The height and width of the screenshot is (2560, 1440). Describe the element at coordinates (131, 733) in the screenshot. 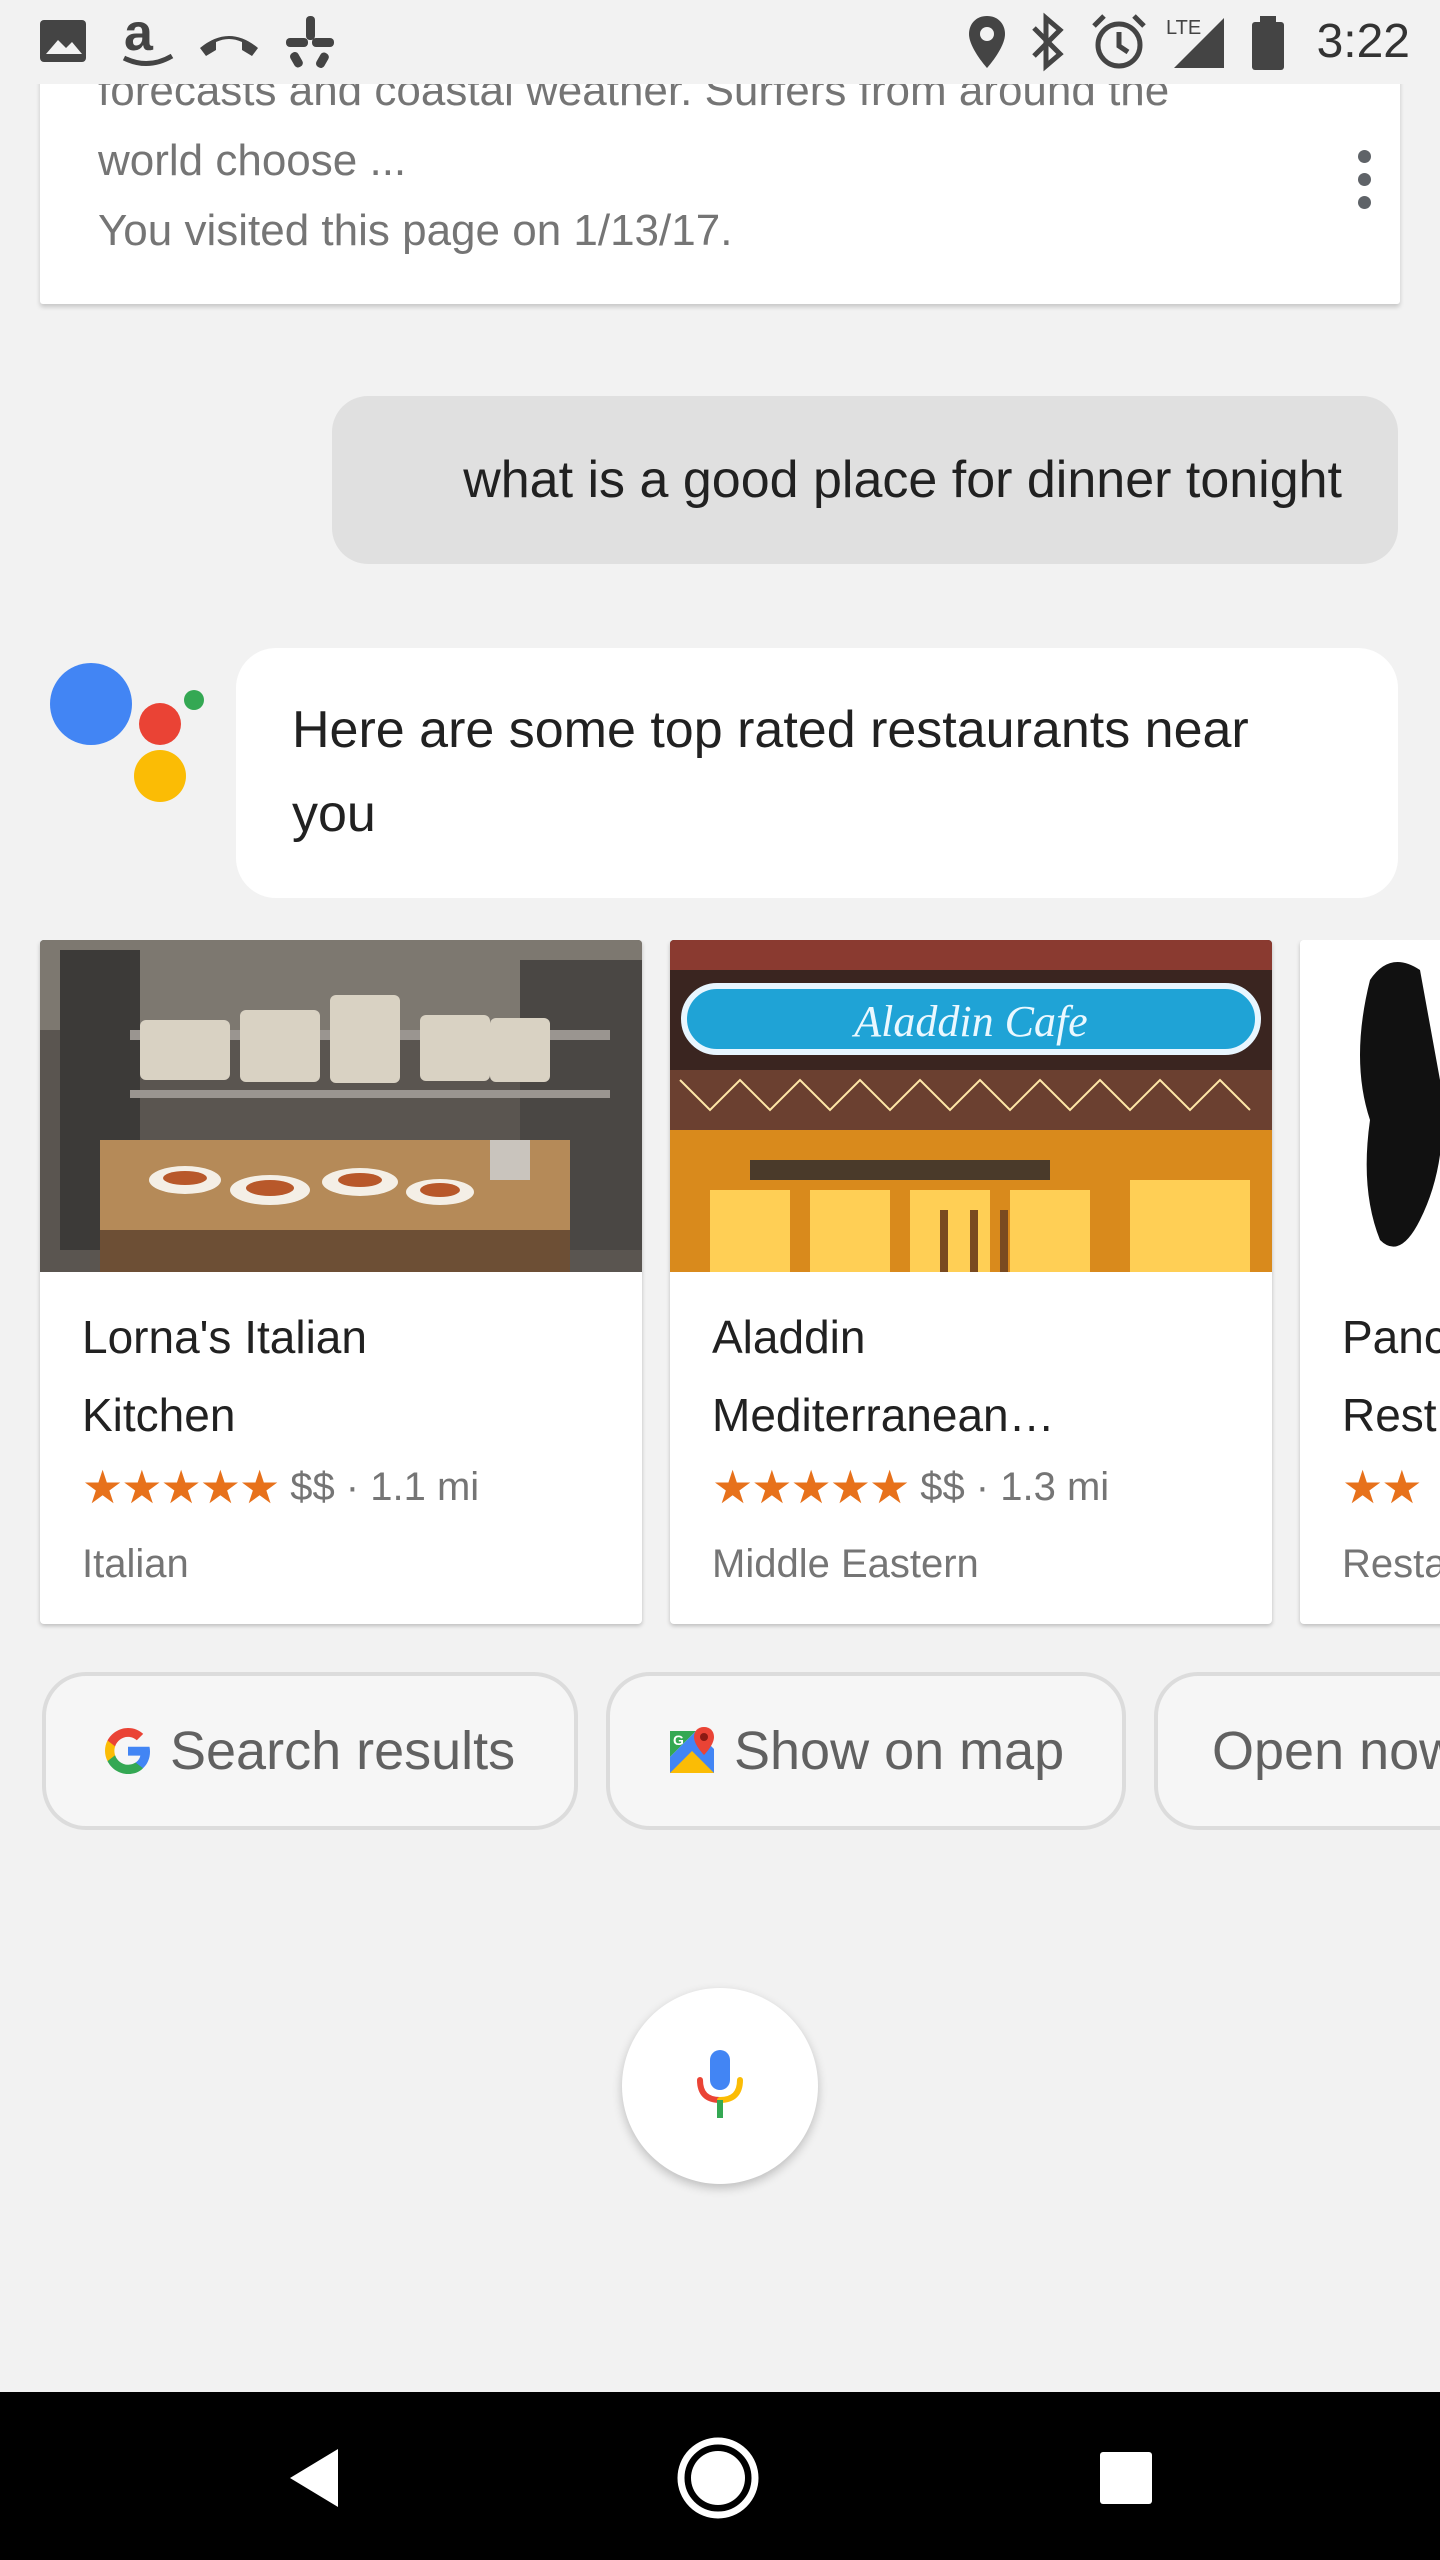

I see `google-assistant-logo-icon` at that location.